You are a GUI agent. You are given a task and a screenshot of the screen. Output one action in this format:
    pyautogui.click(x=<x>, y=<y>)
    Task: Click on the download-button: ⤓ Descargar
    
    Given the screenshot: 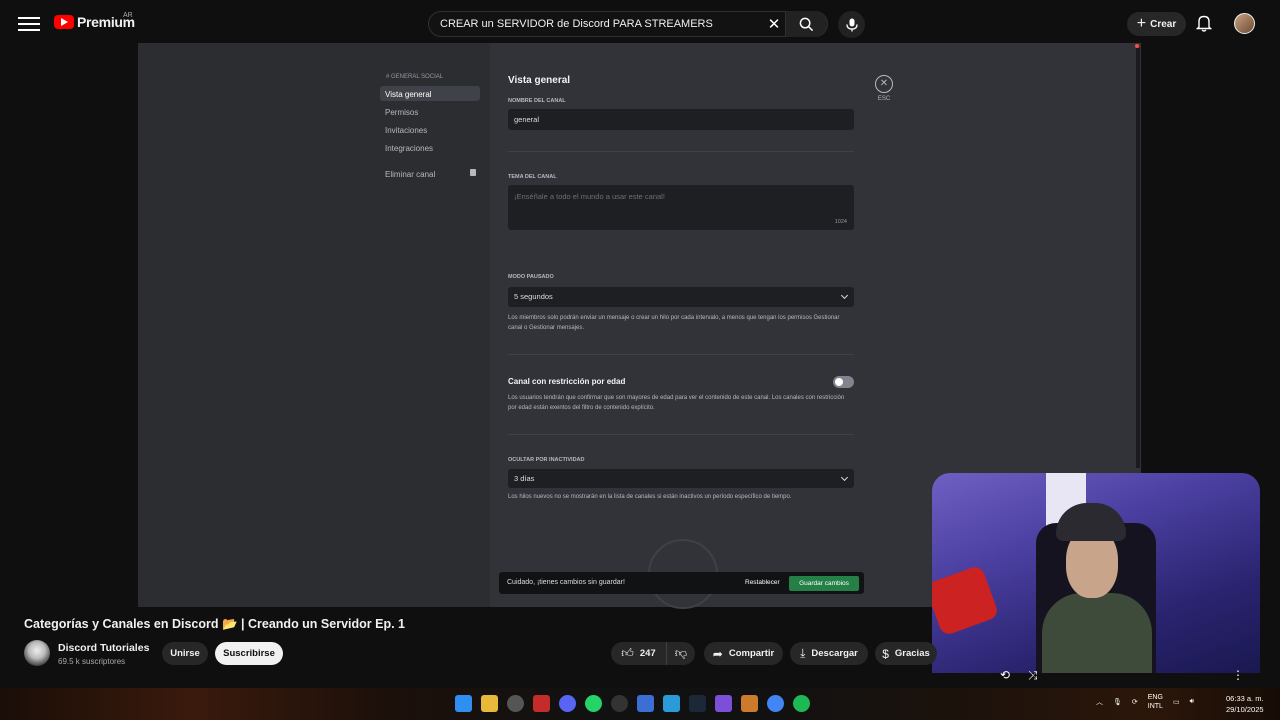 What is the action you would take?
    pyautogui.click(x=829, y=653)
    